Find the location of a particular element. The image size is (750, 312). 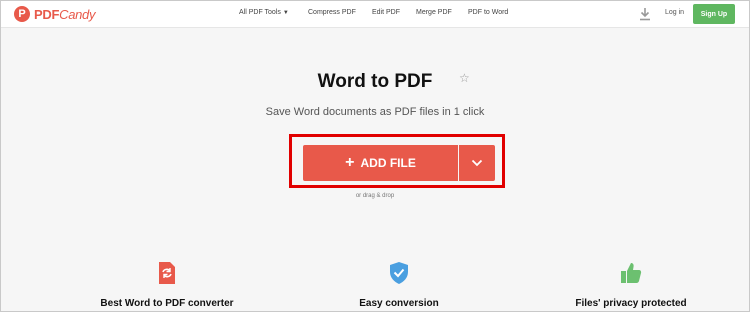

nav-all-pdf-tools: All PDF Tools ▼ is located at coordinates (264, 12).